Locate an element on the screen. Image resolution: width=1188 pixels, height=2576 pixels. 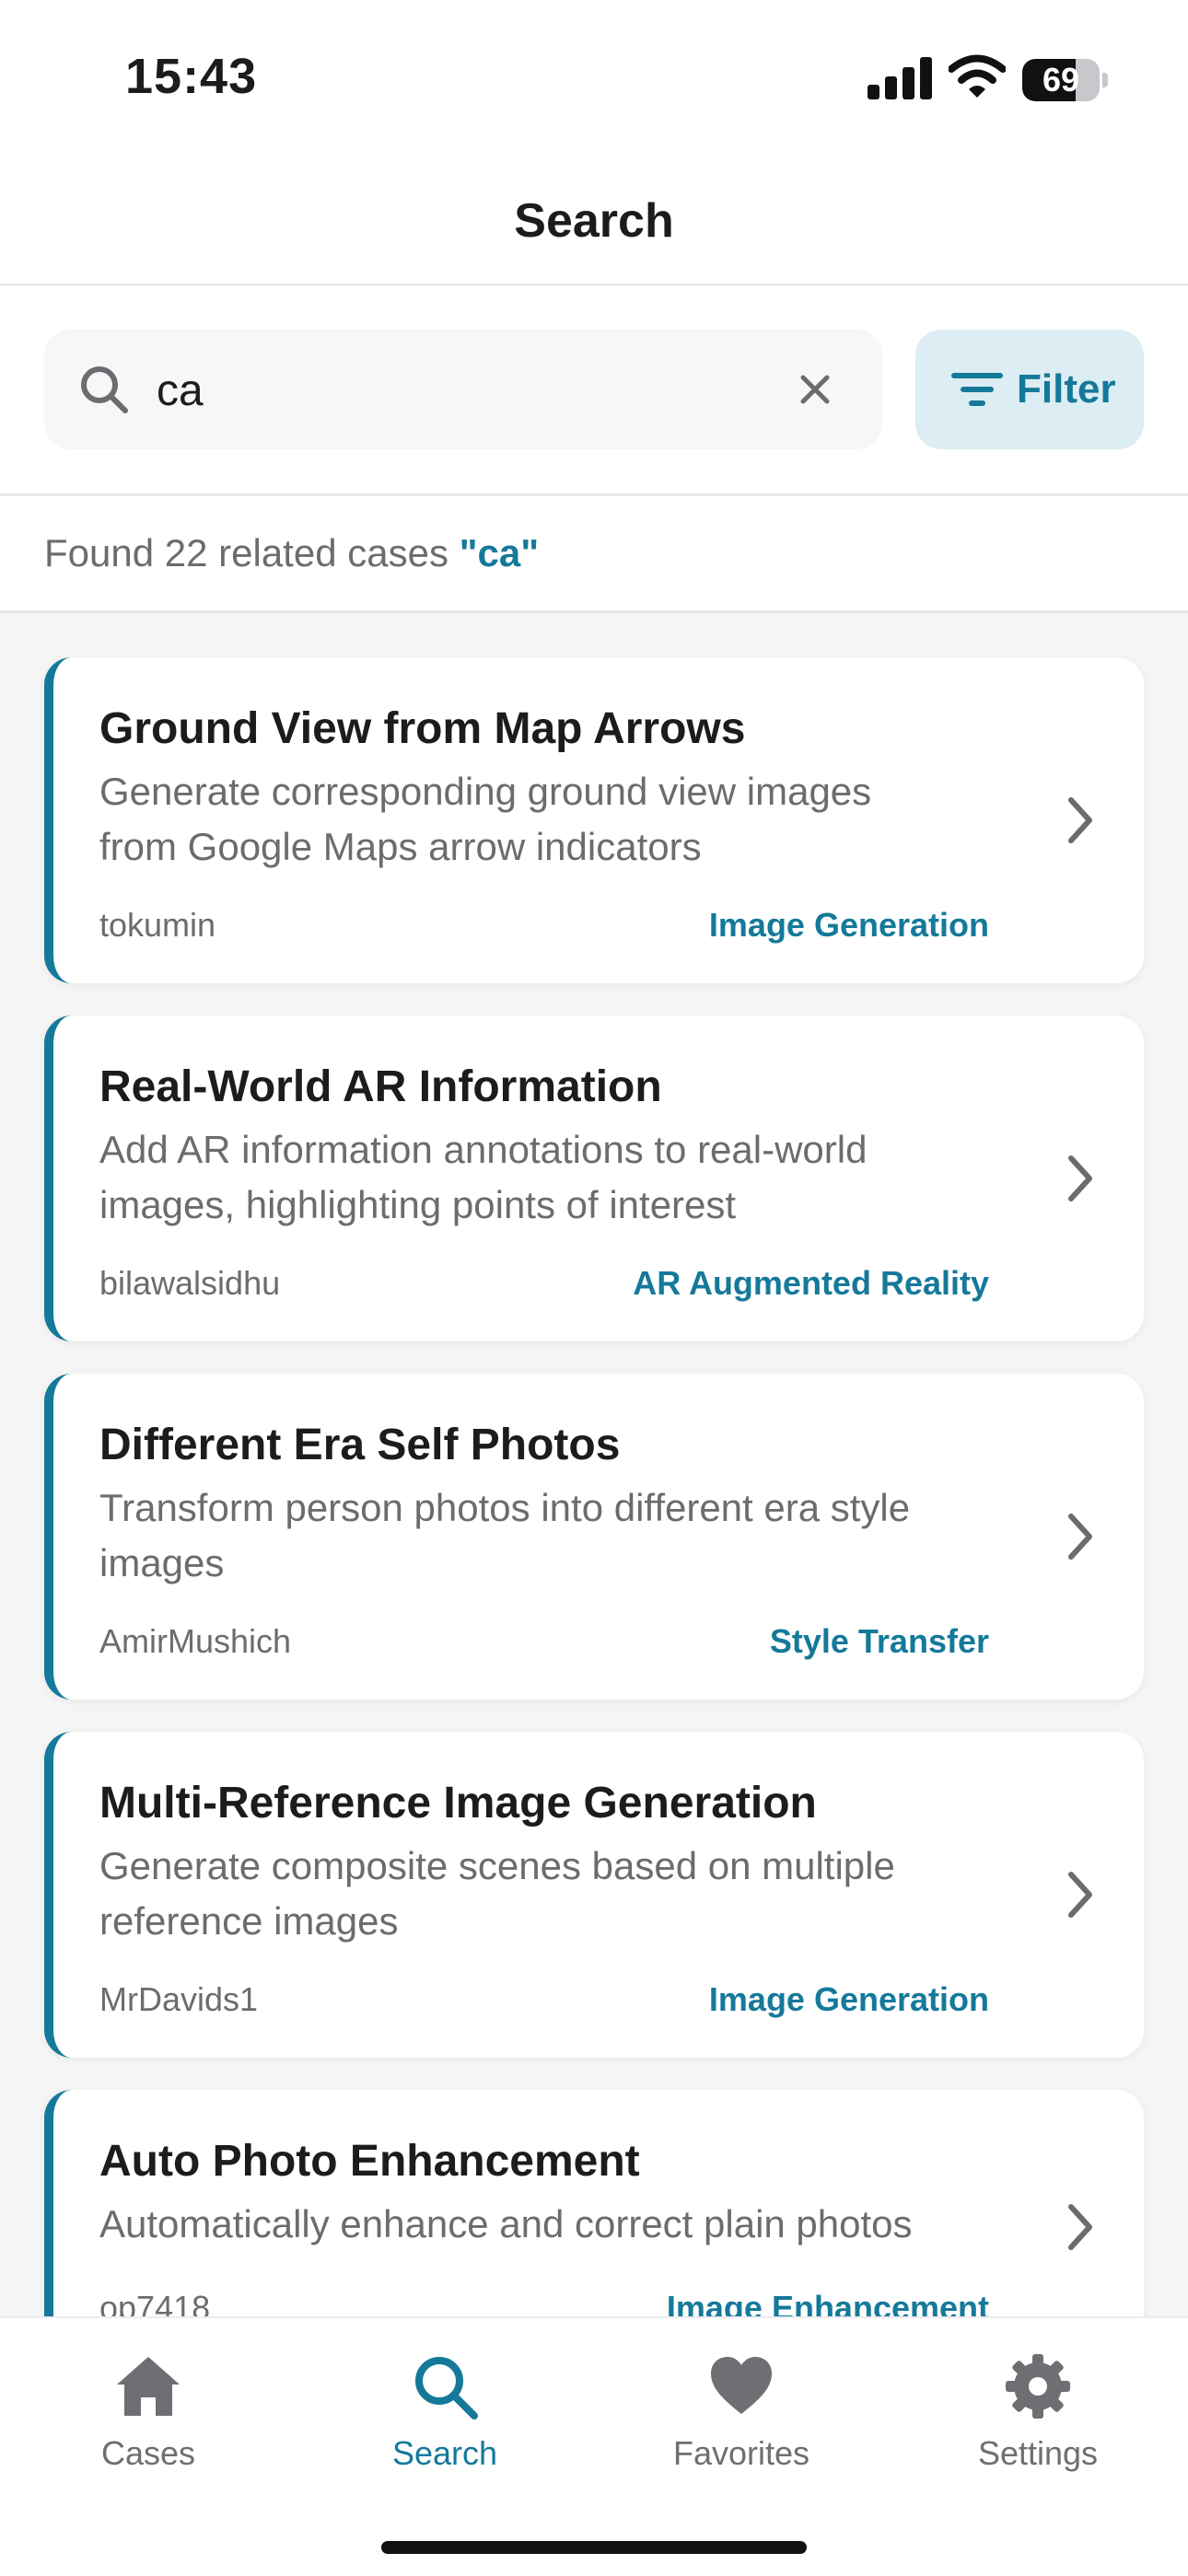
house-icon is located at coordinates (148, 2386).